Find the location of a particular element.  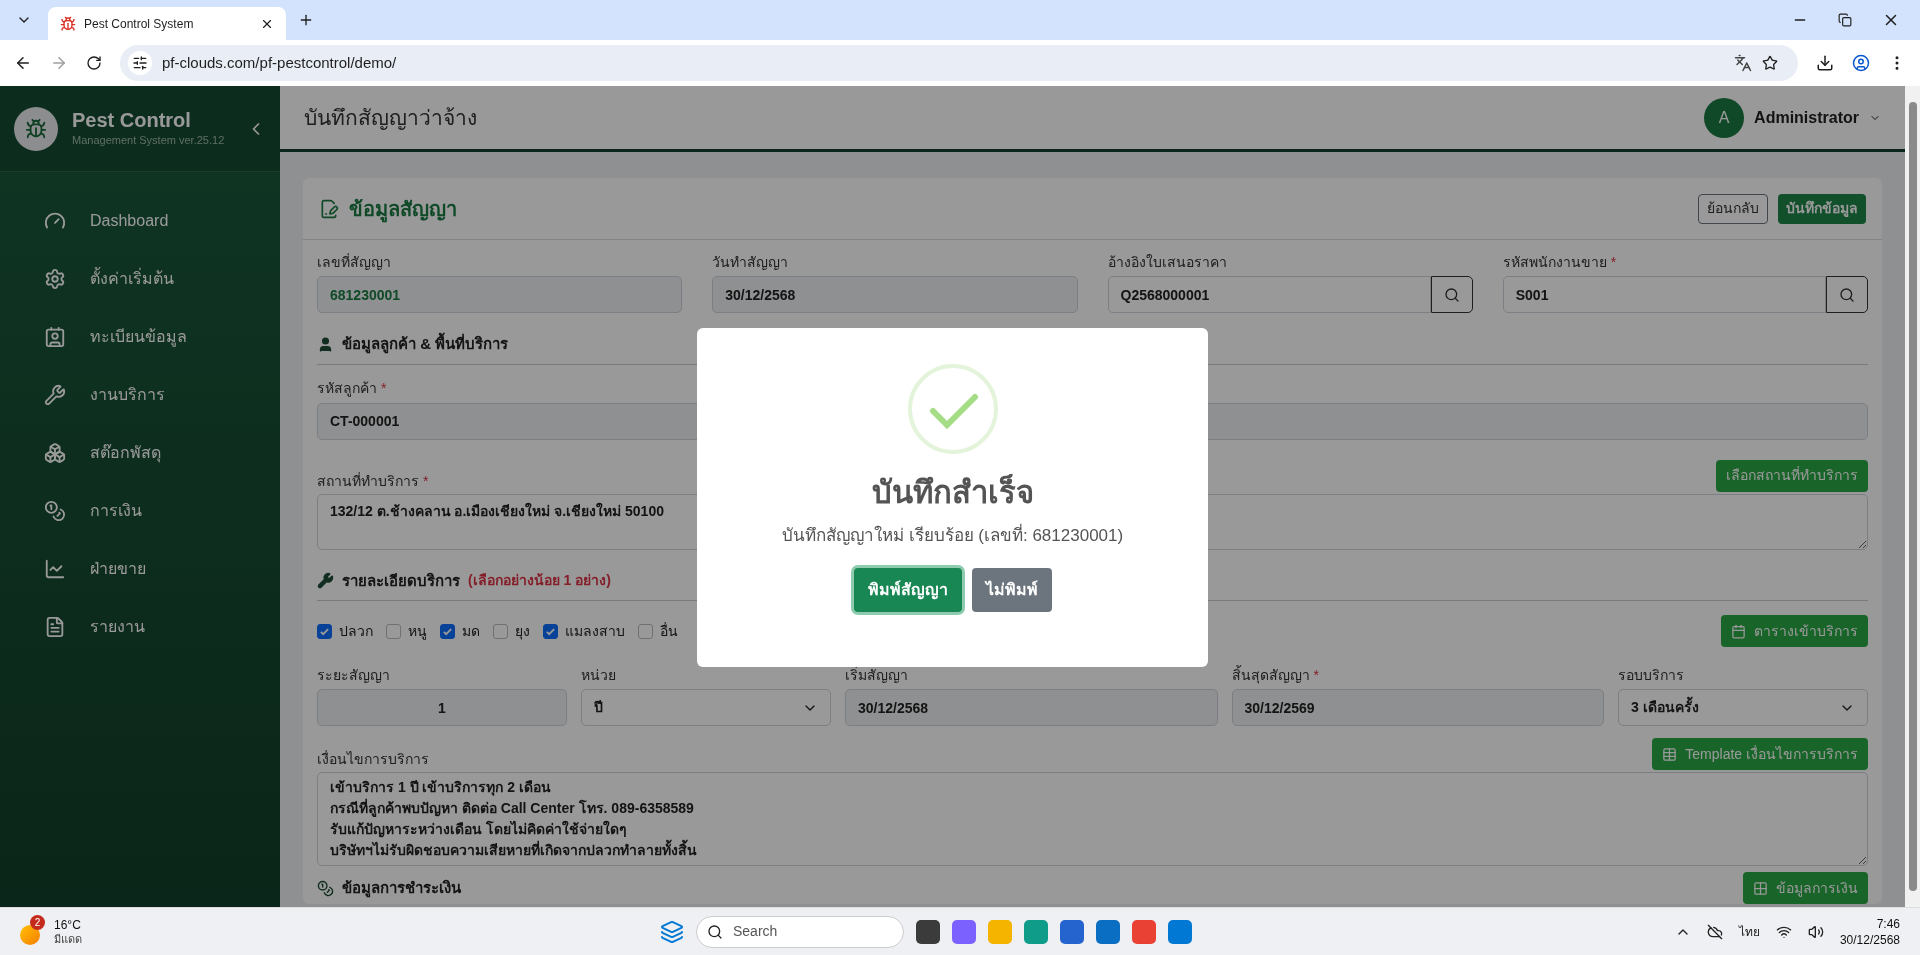

field-label: วันทำสัญญา is located at coordinates (750, 262).